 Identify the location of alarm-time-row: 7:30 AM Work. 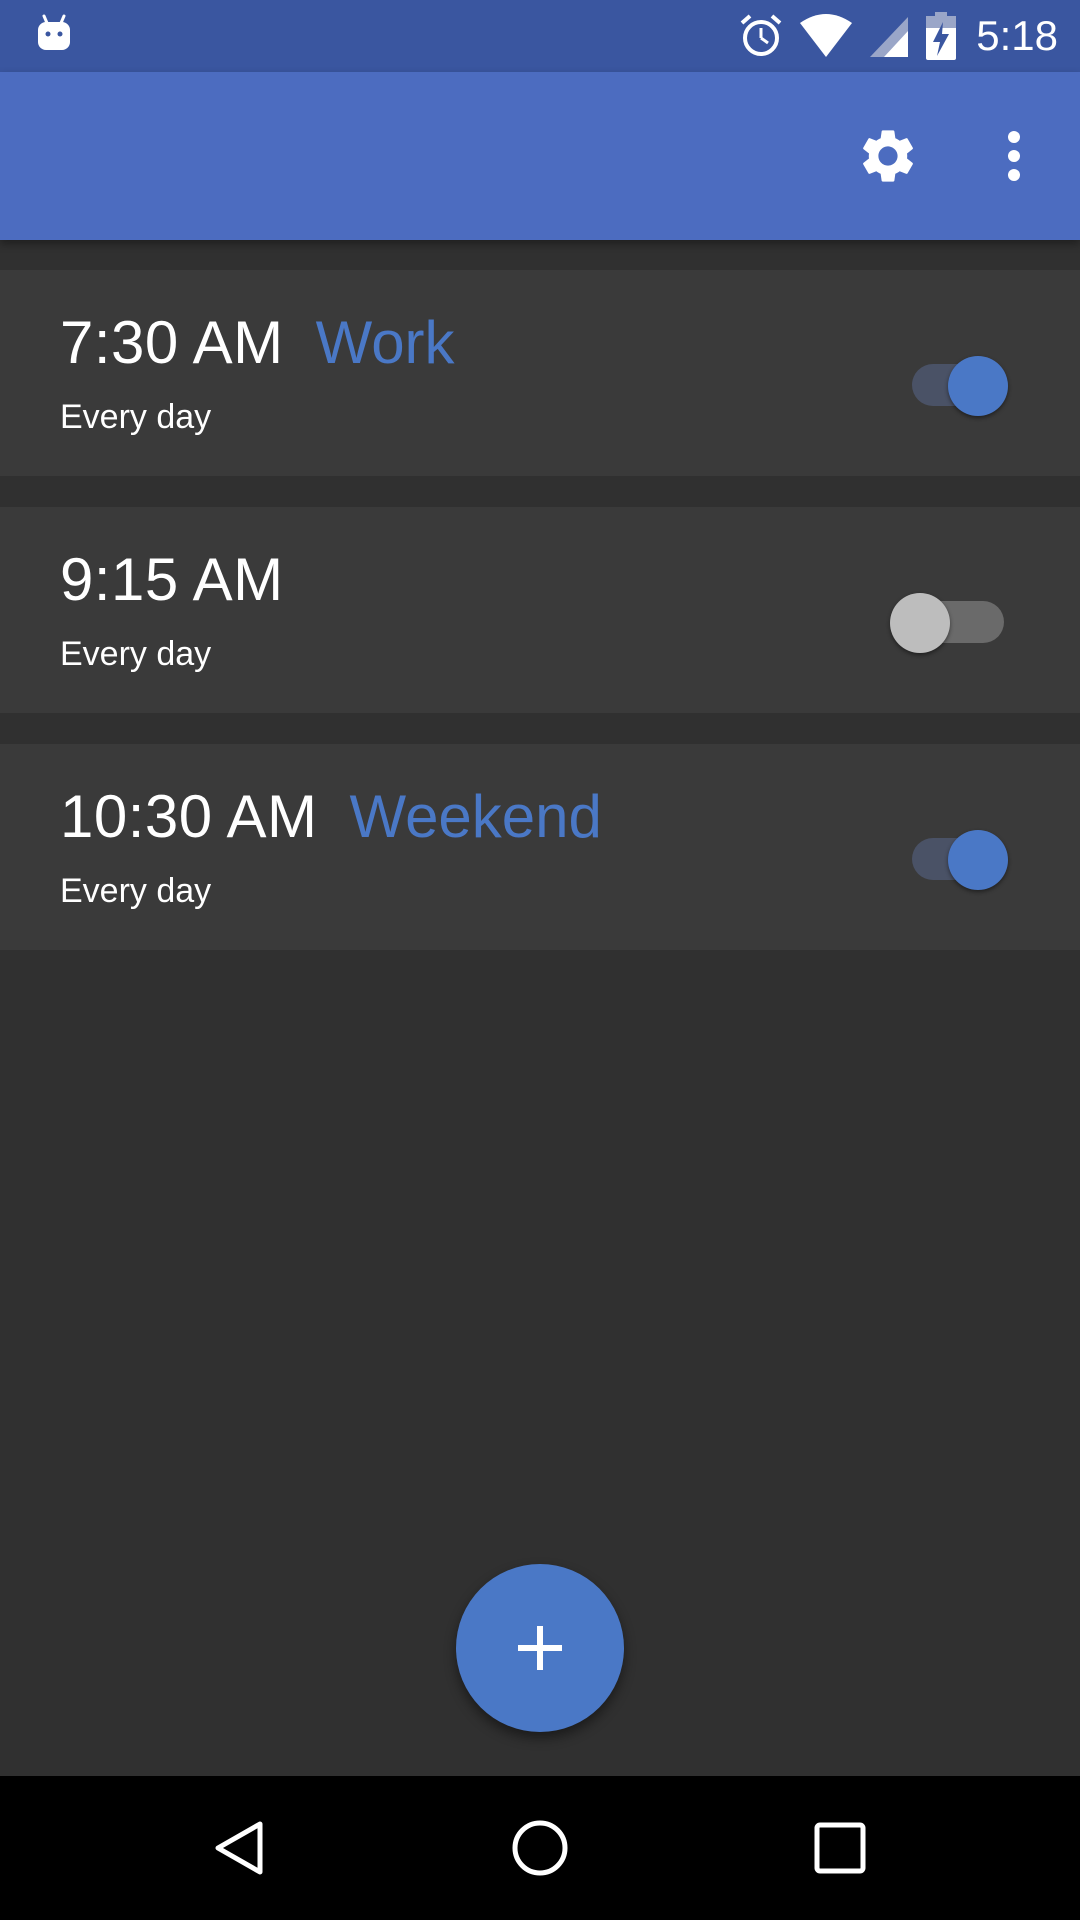
(257, 342).